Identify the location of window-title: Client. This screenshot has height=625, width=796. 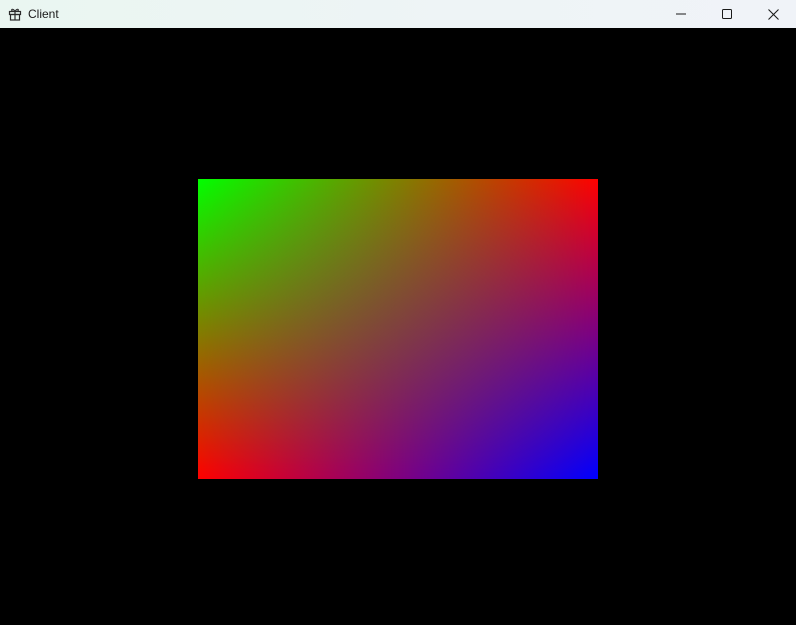
(43, 14).